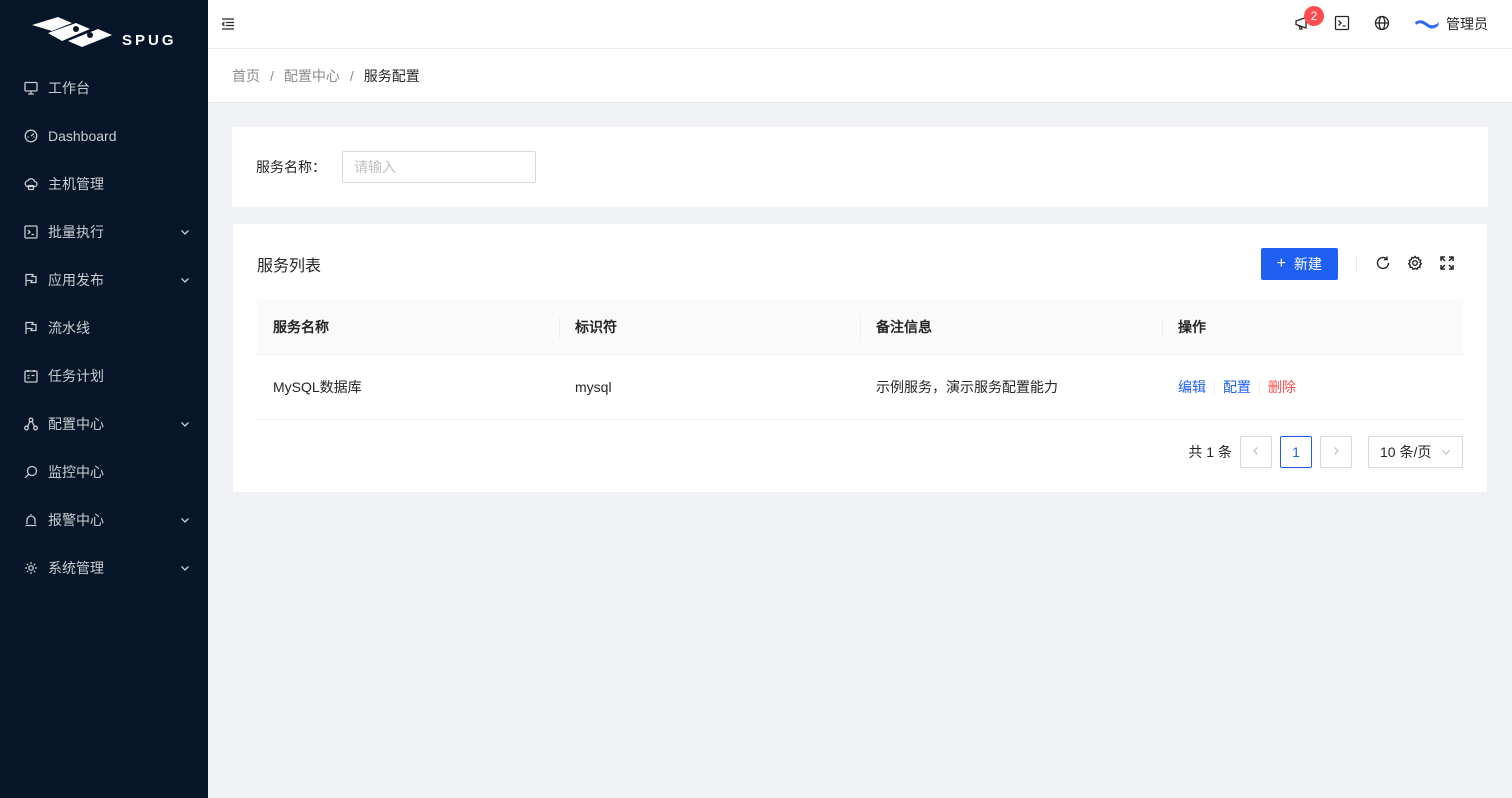 This screenshot has height=798, width=1512. I want to click on fullscreen-icon, so click(1447, 264).